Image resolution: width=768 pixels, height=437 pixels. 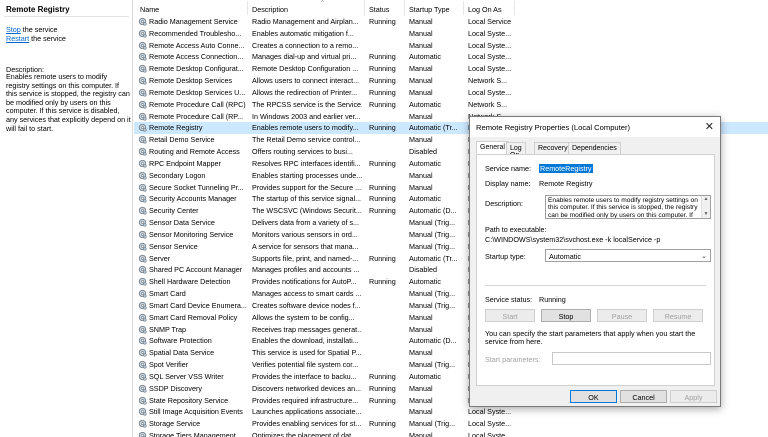 I want to click on startup-type-value: Automatic, so click(x=565, y=256).